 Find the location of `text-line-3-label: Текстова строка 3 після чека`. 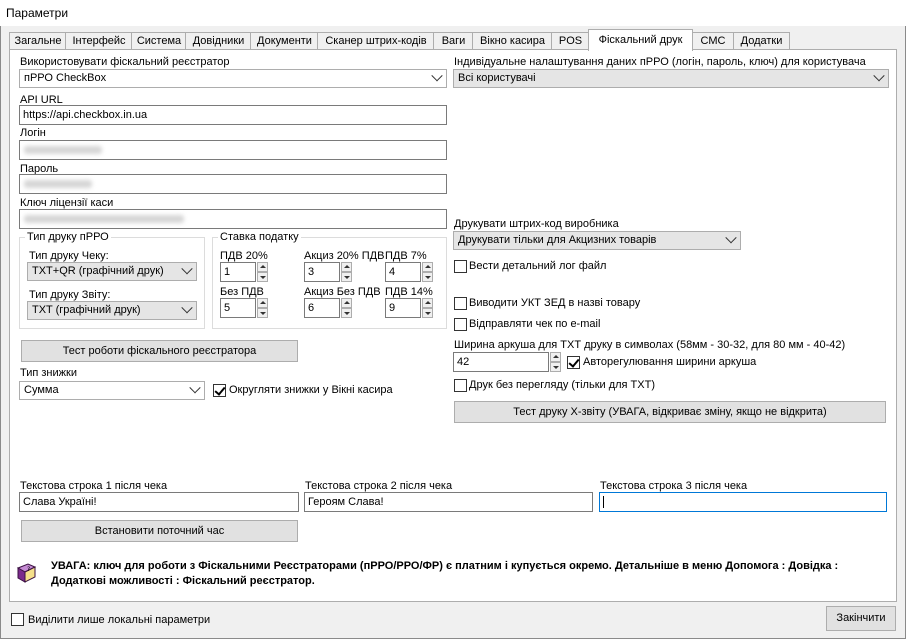

text-line-3-label: Текстова строка 3 після чека is located at coordinates (674, 486).